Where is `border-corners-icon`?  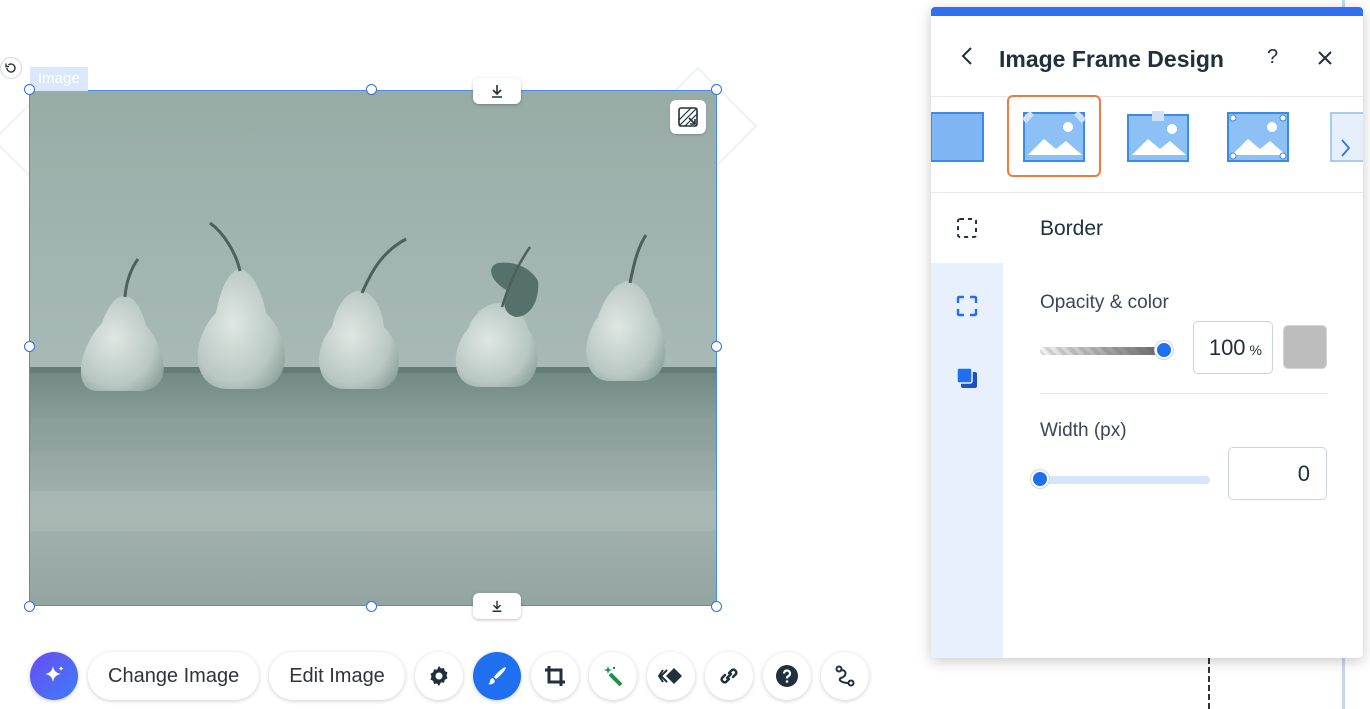 border-corners-icon is located at coordinates (967, 306).